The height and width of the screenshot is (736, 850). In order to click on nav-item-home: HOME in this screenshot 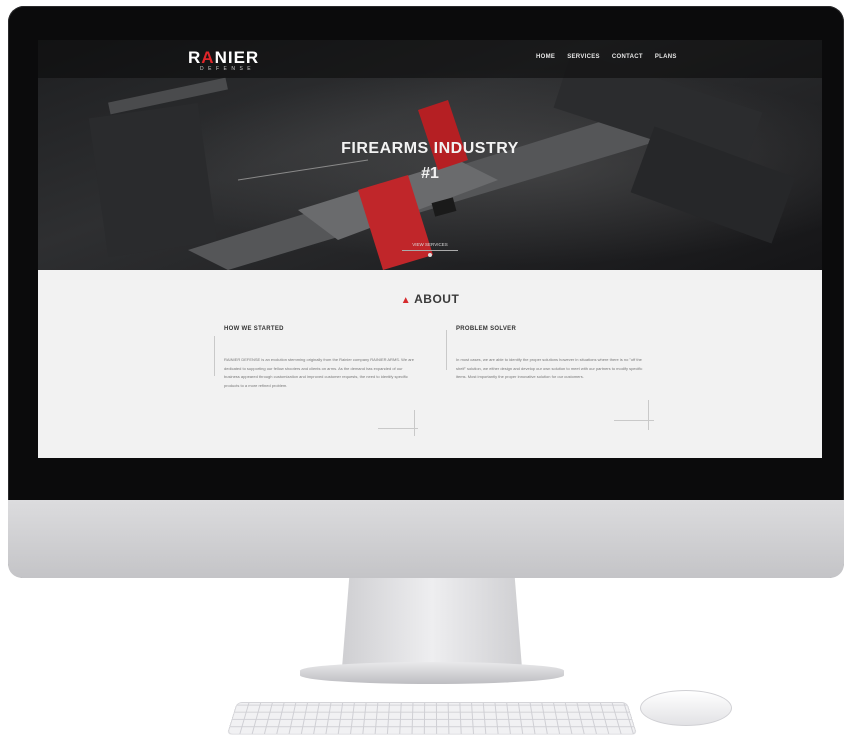, I will do `click(545, 57)`.